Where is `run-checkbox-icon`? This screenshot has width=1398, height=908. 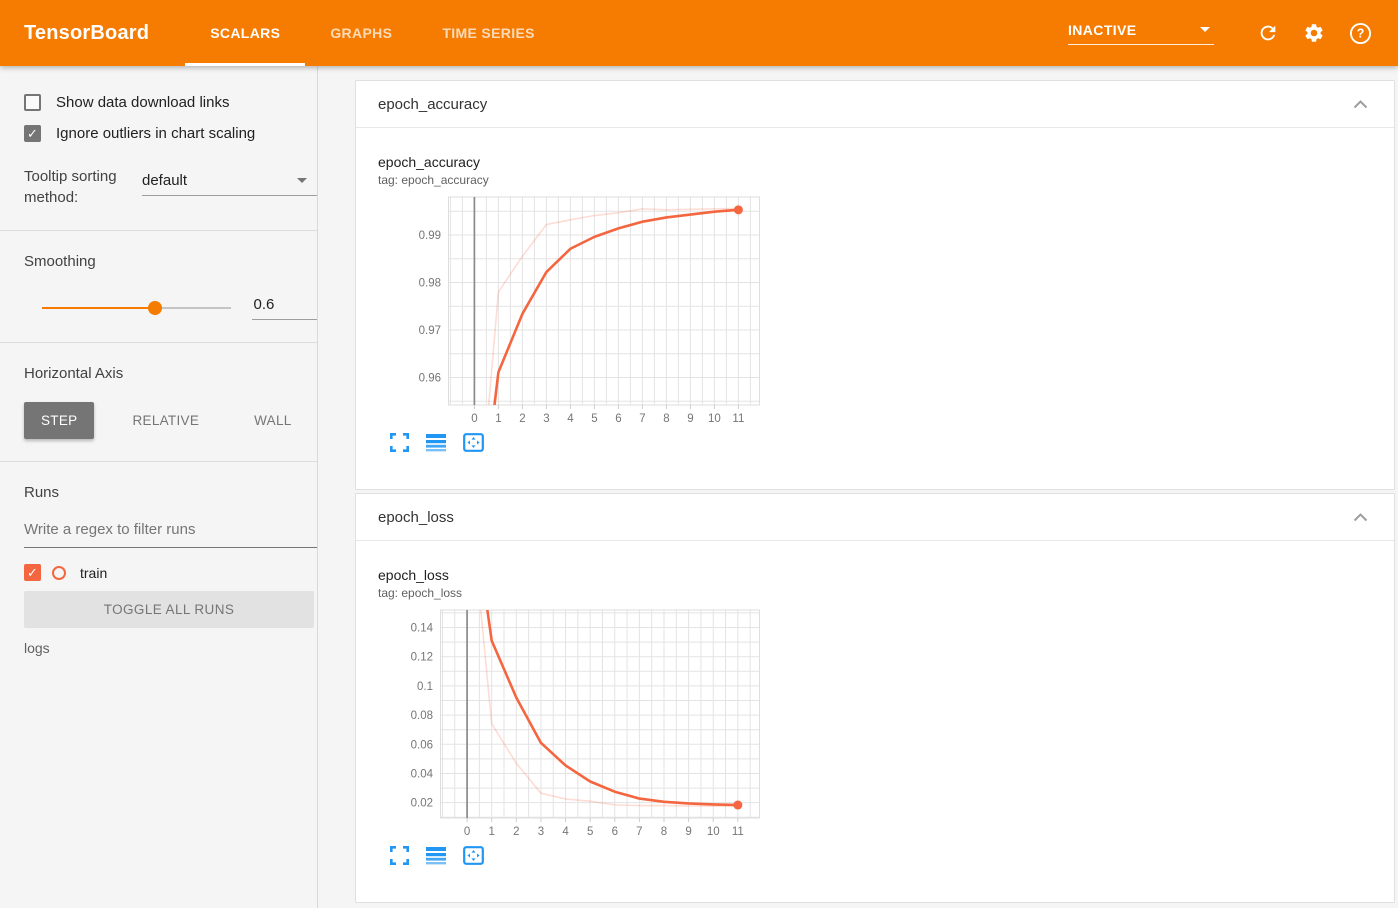
run-checkbox-icon is located at coordinates (32, 572).